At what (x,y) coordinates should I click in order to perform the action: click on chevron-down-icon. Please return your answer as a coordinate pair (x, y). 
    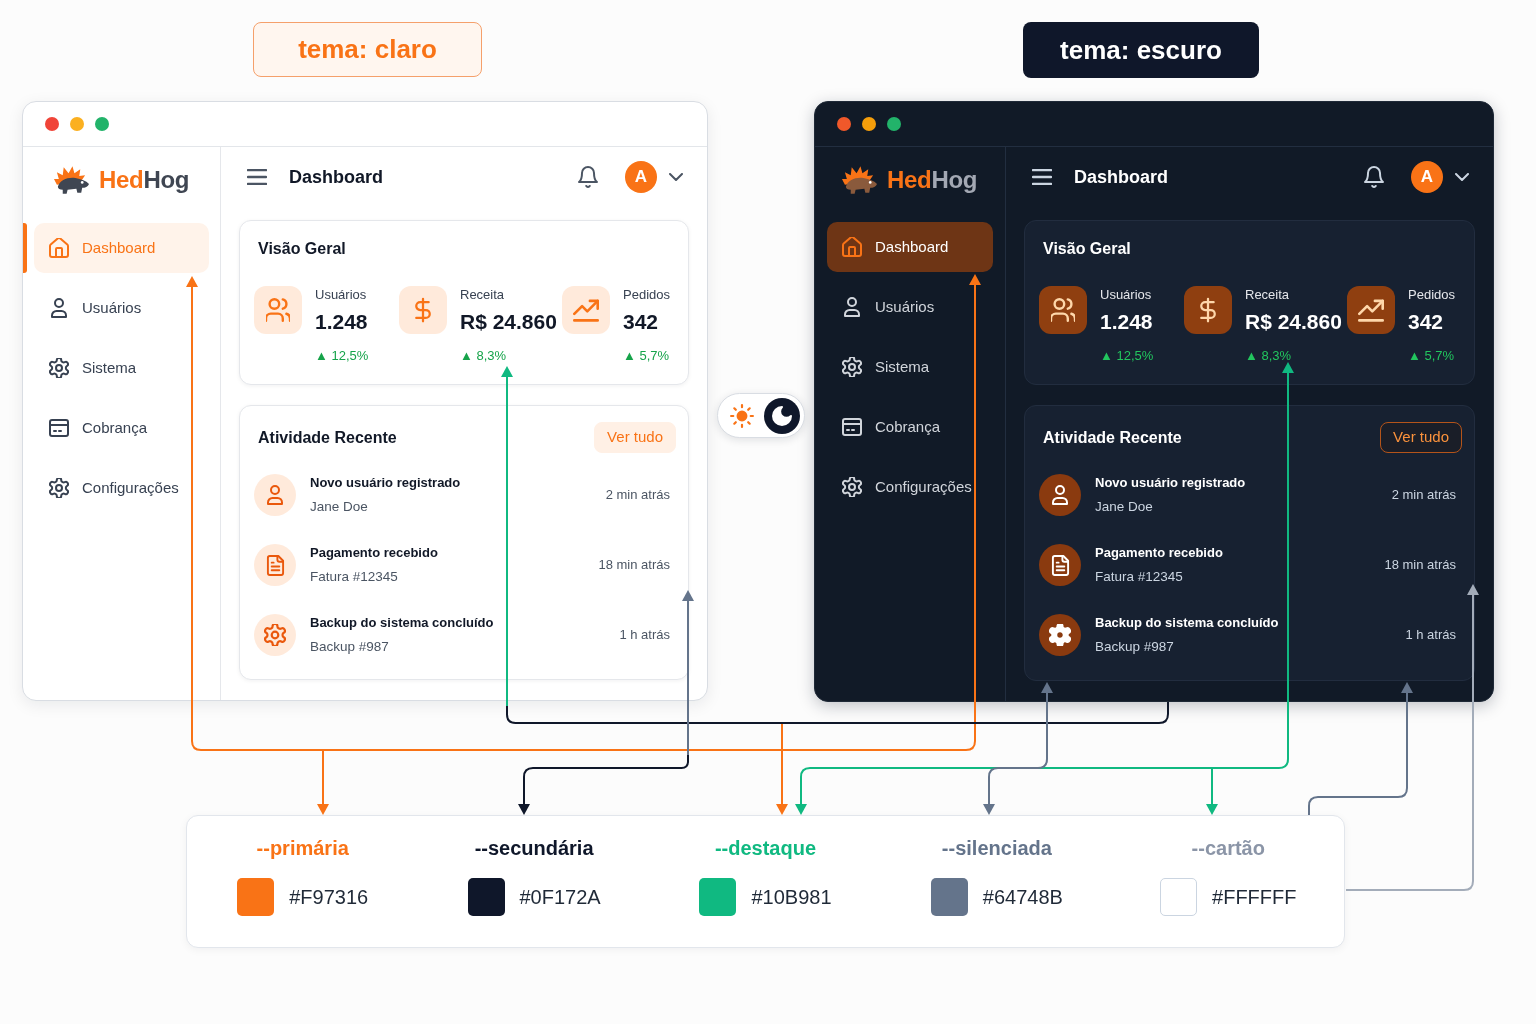
    Looking at the image, I should click on (676, 177).